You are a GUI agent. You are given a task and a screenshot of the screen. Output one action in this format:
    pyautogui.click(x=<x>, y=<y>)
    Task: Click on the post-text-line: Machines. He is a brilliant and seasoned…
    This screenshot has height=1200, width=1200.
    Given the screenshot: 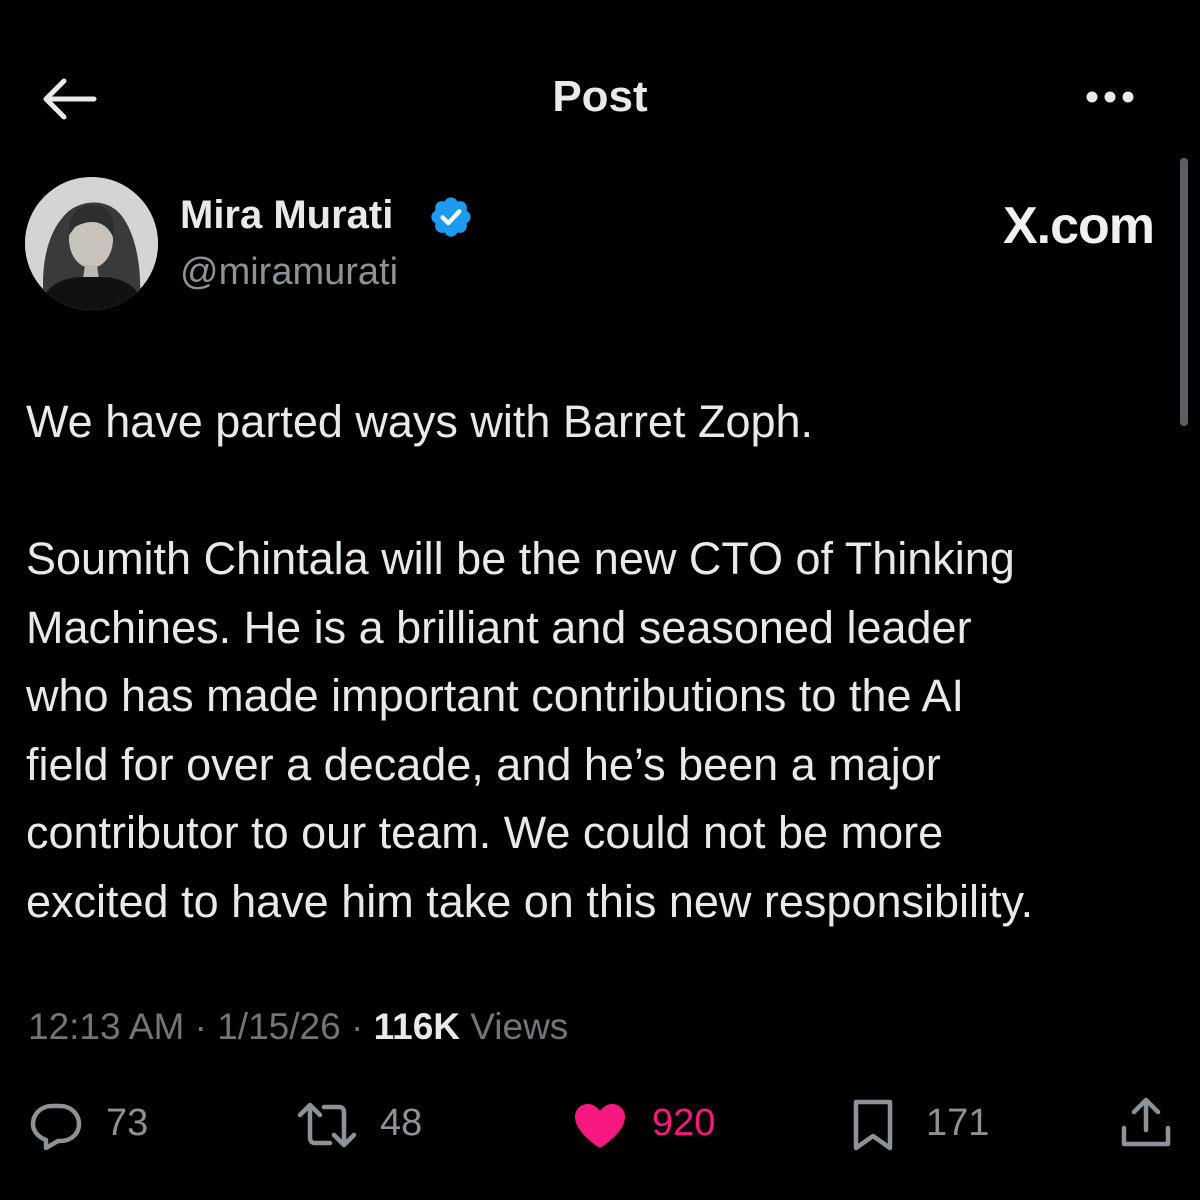 What is the action you would take?
    pyautogui.click(x=499, y=627)
    